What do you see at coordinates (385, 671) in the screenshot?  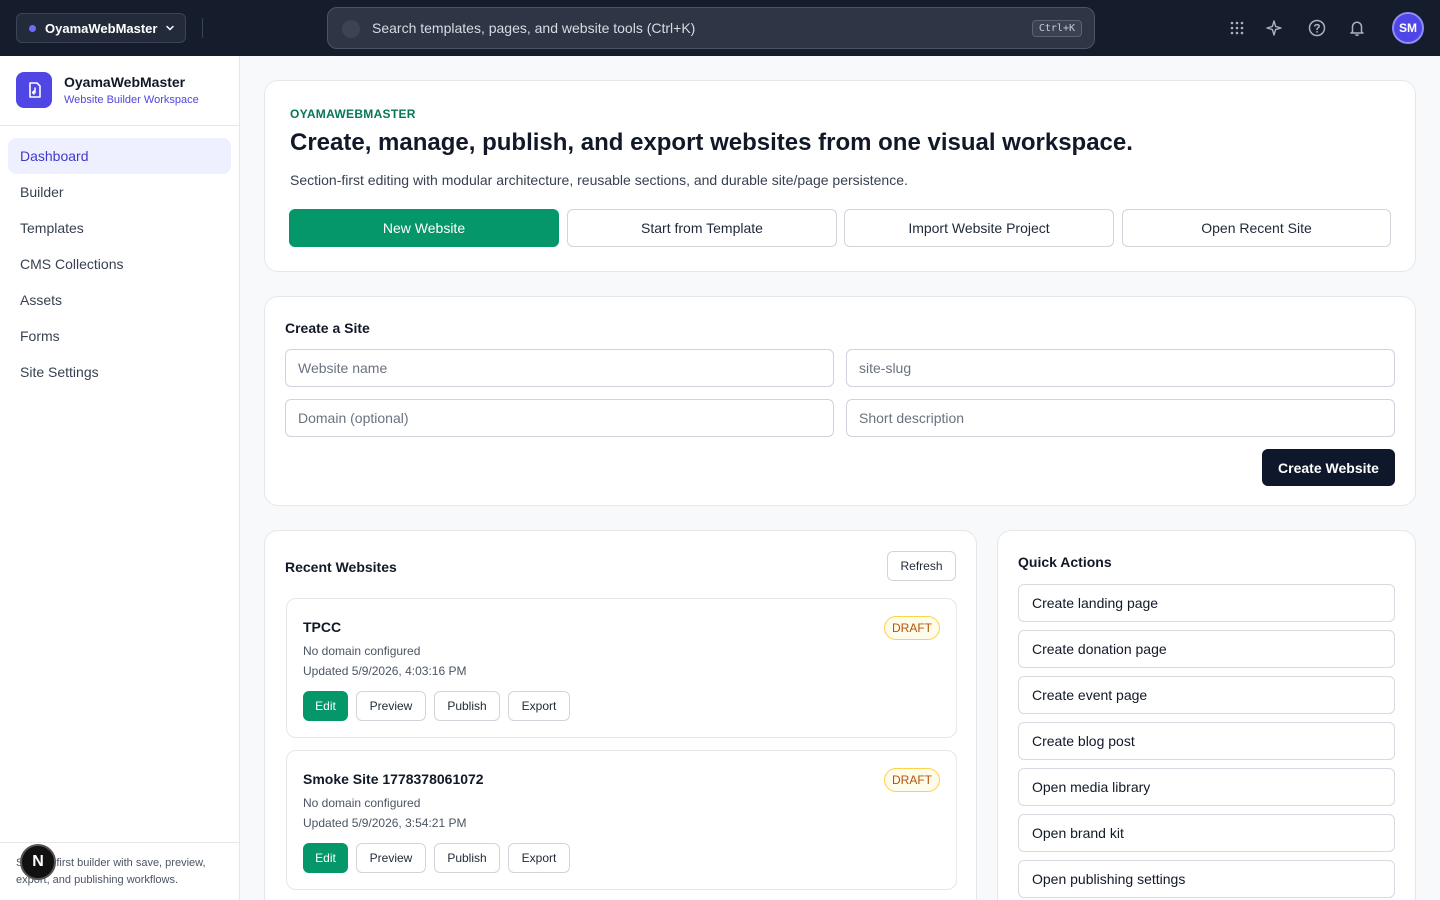 I see `site-updated: Updated 5/9/2026, 4:03:16 PM` at bounding box center [385, 671].